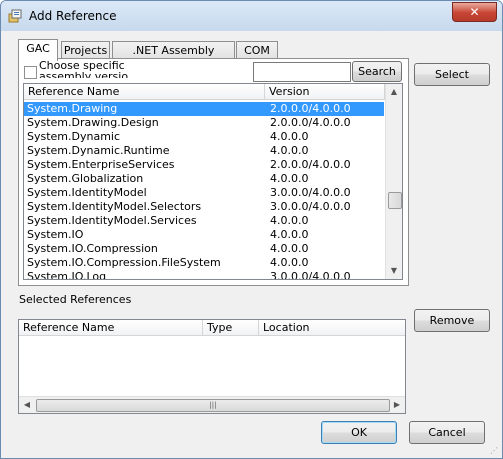 The image size is (503, 459). I want to click on table-row: System.IO.Log 3.0.0.0/4.0.0.0, so click(204, 275).